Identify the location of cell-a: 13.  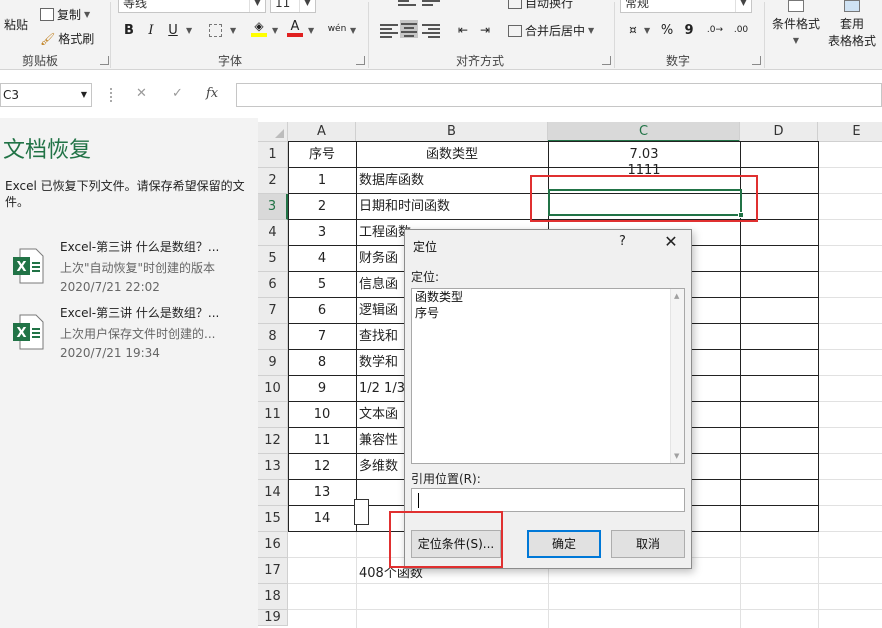
(322, 492).